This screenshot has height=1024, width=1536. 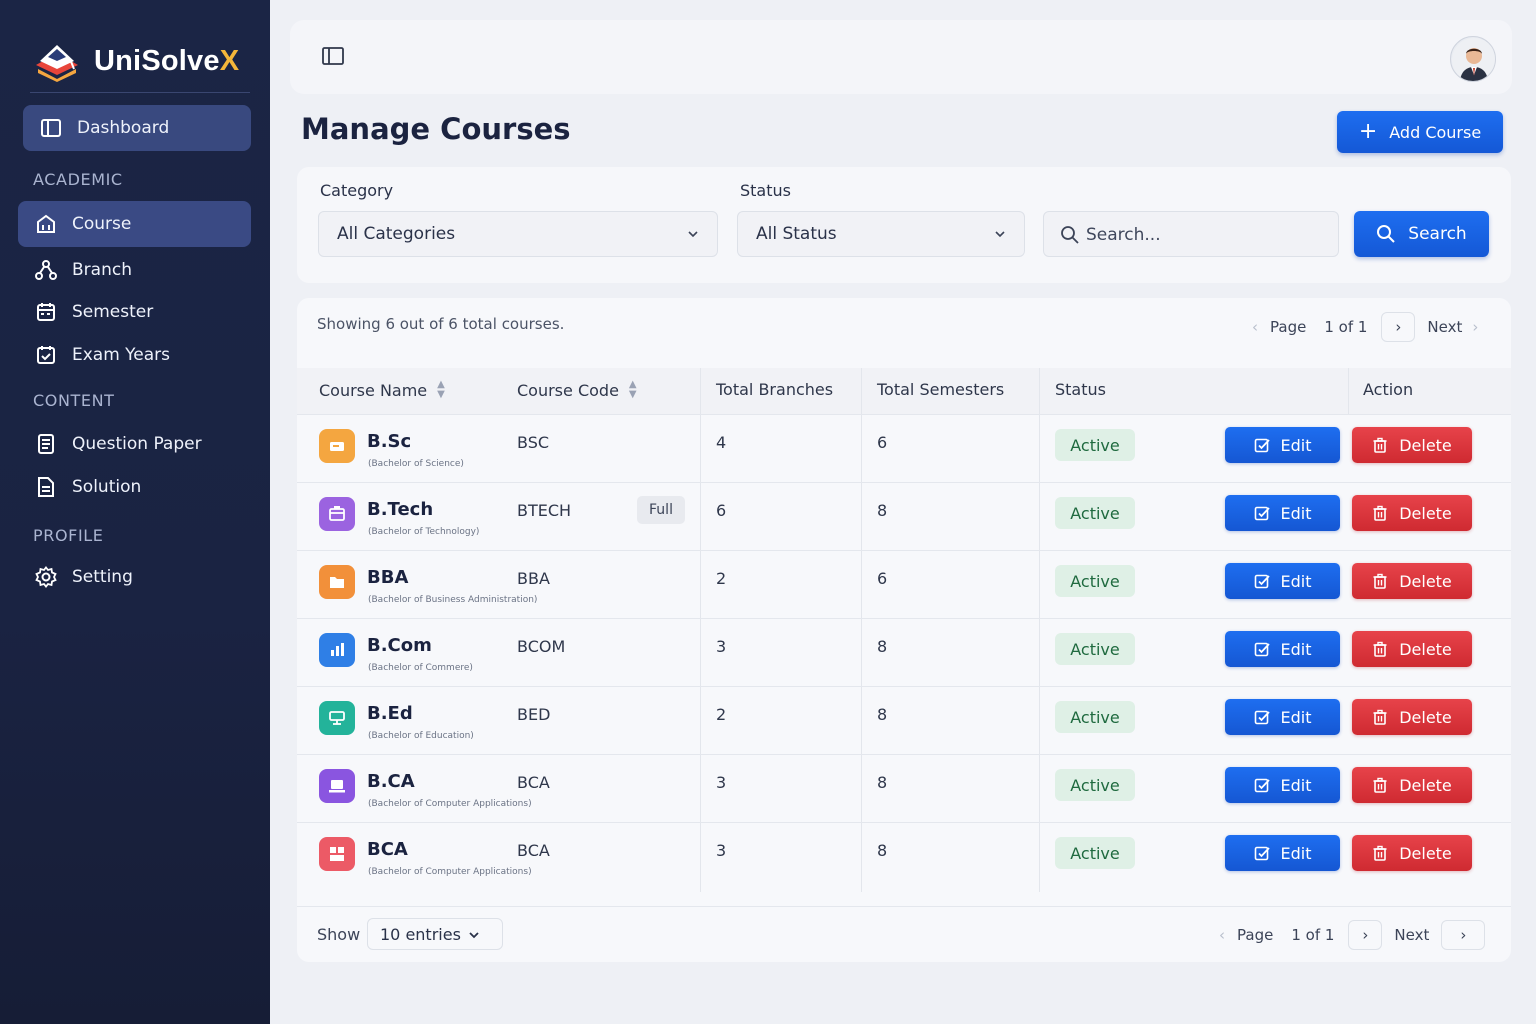 I want to click on sidebar-item-branch: Branch, so click(x=134, y=270).